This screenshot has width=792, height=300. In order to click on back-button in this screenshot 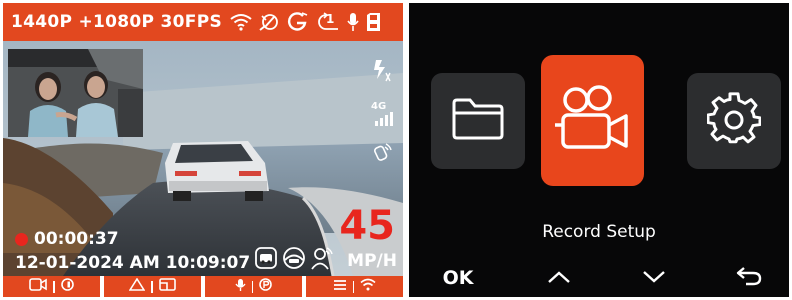, I will do `click(749, 278)`.